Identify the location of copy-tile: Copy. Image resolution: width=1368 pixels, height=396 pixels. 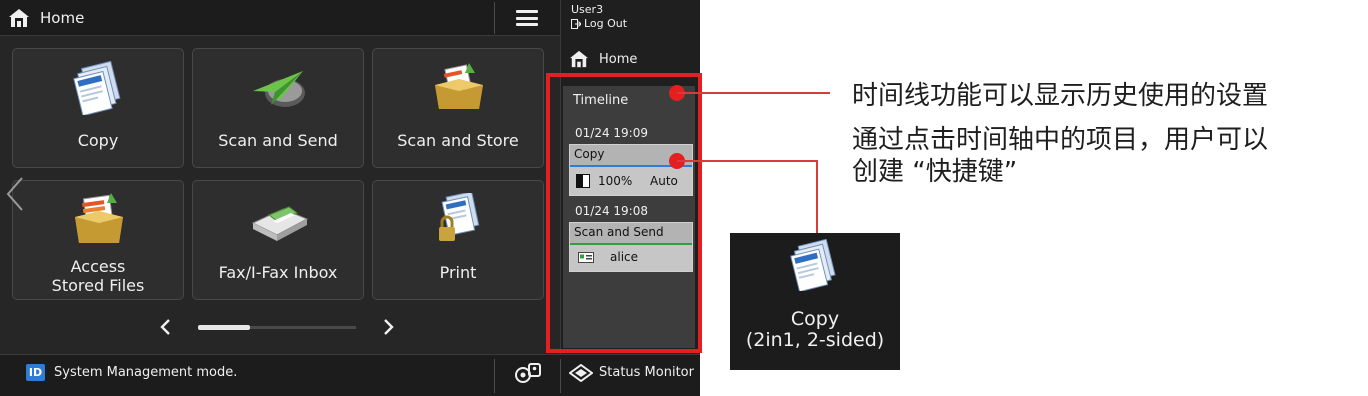
(98, 108).